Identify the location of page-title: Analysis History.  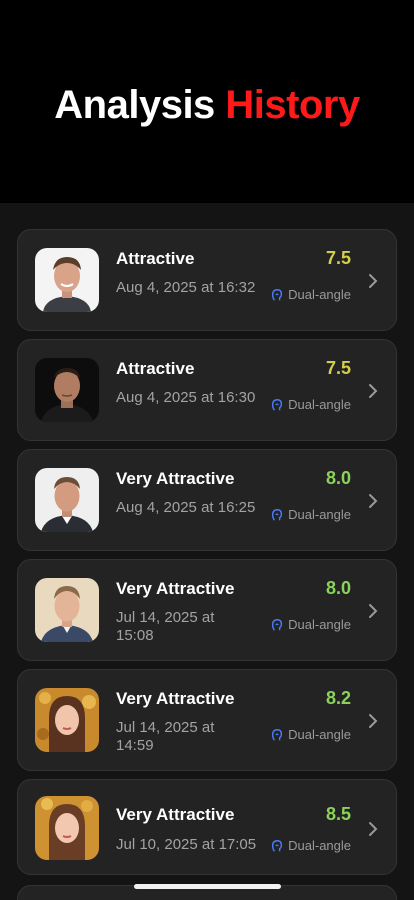
(207, 101).